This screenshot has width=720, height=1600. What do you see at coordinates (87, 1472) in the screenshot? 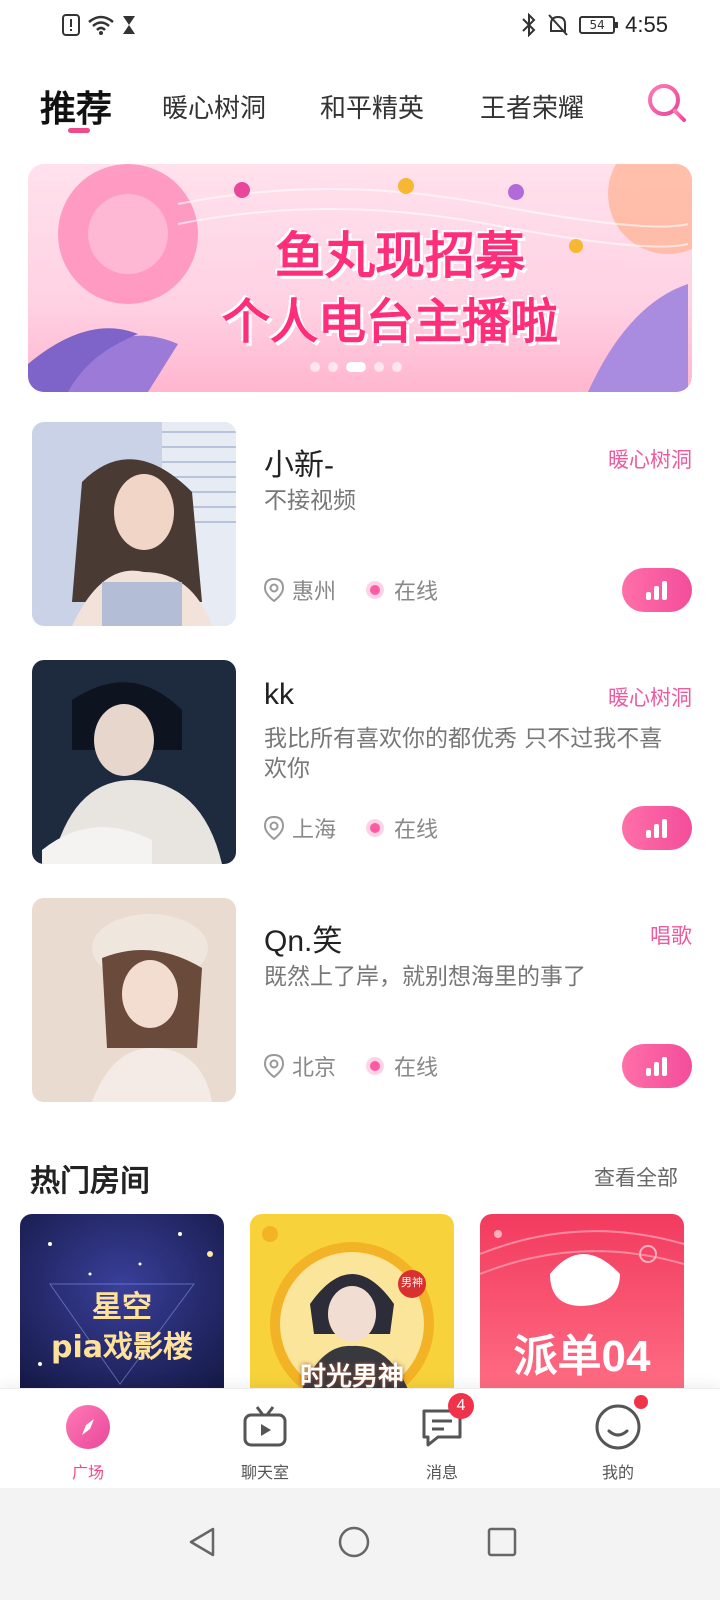
I see `nav-label: 广场` at bounding box center [87, 1472].